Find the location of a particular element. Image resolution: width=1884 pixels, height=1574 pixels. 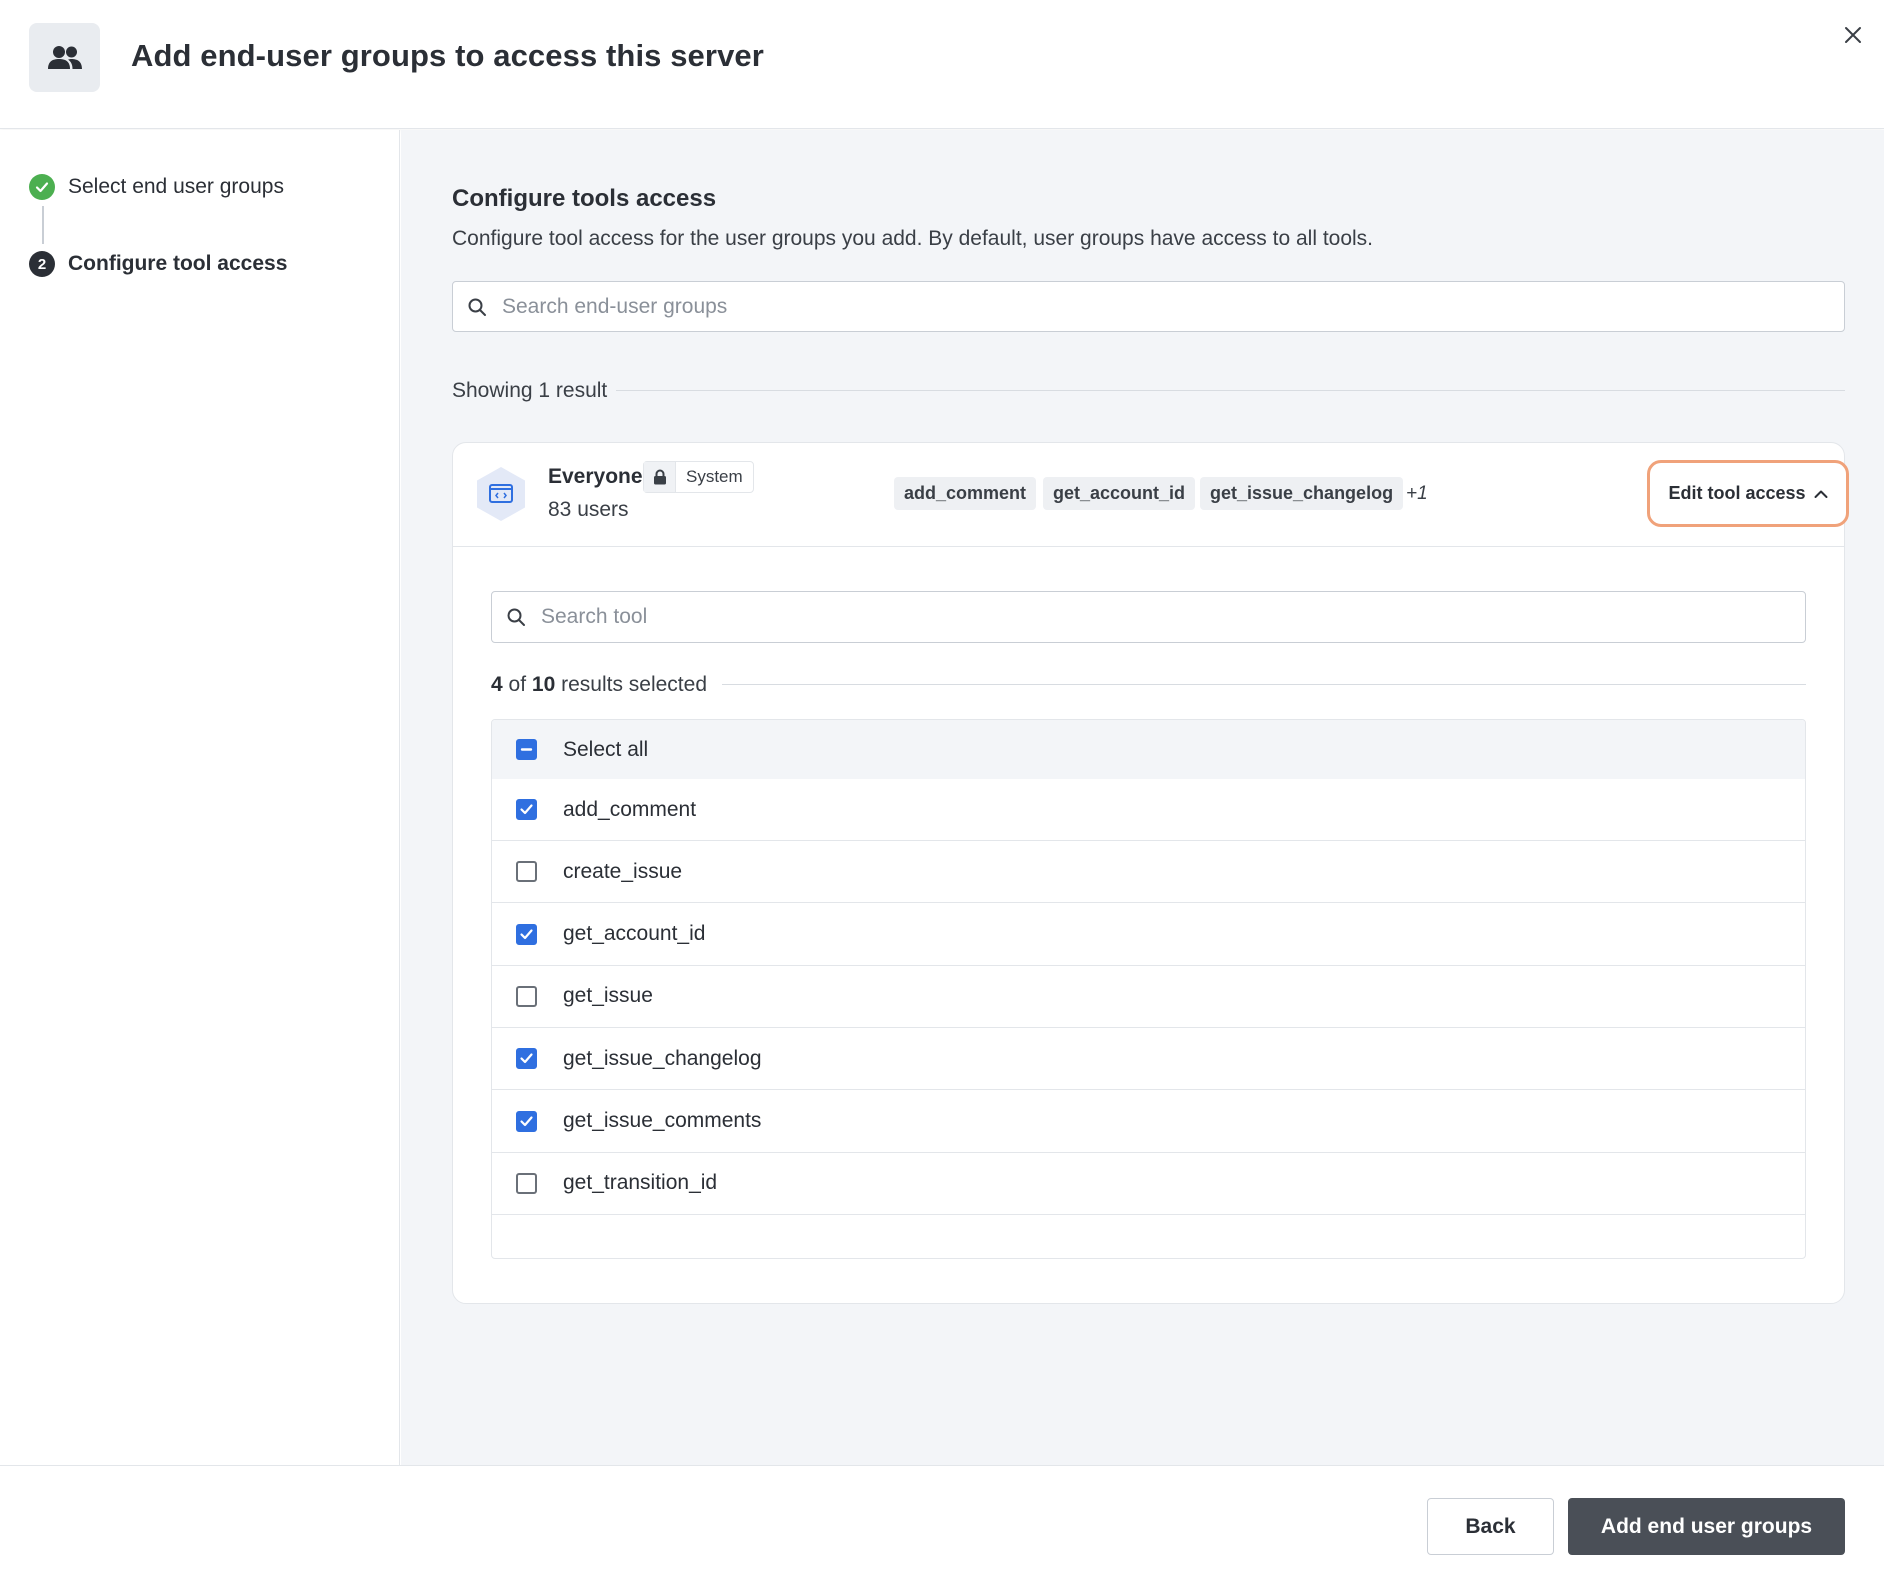

tool-tag: get_issue_changelog is located at coordinates (1302, 493).